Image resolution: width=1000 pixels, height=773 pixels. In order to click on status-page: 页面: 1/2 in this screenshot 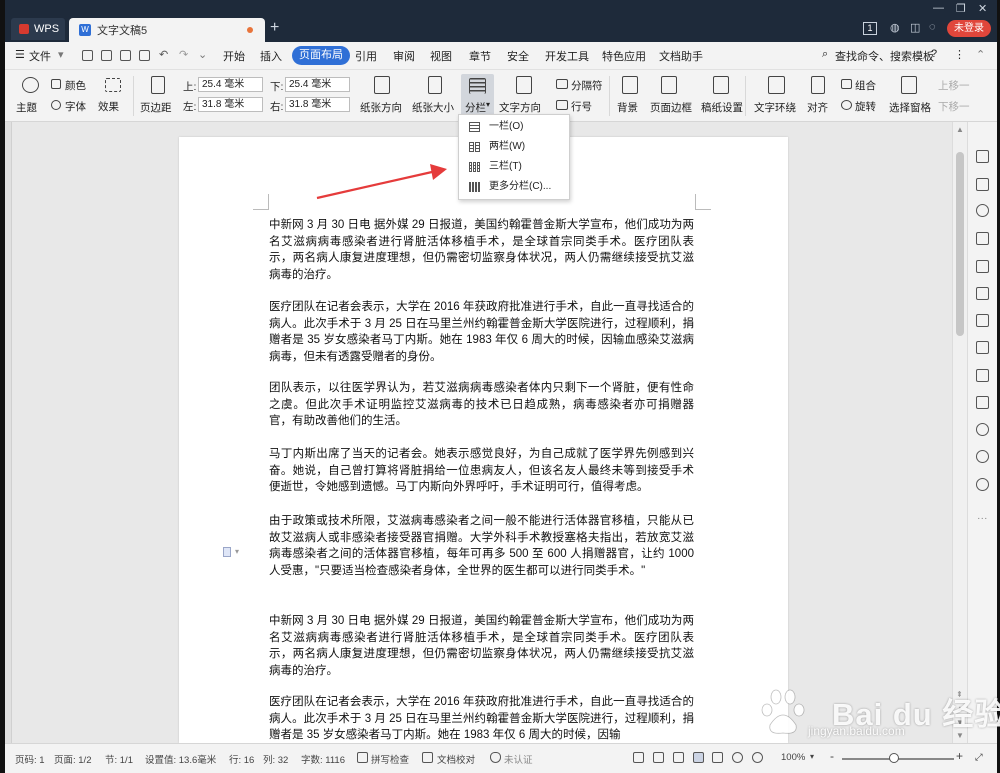, I will do `click(73, 759)`.